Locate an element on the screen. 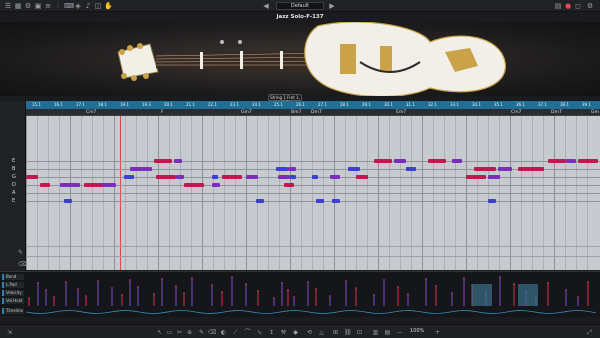 This screenshot has width=600, height=338. chord-track: Cm7 F Gm7 Bm7 Dm7 Em7 Cm7 Dm7 Gm is located at coordinates (313, 112).